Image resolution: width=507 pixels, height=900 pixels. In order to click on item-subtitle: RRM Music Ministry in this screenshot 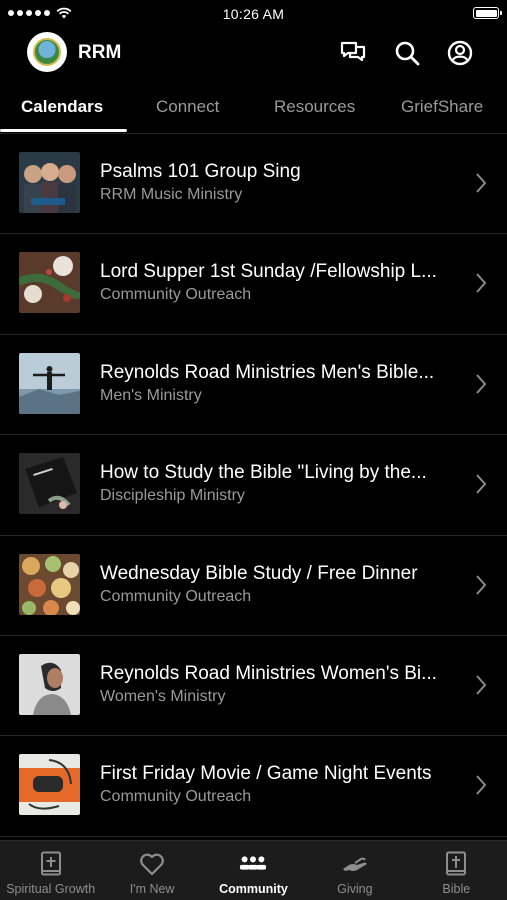, I will do `click(171, 194)`.